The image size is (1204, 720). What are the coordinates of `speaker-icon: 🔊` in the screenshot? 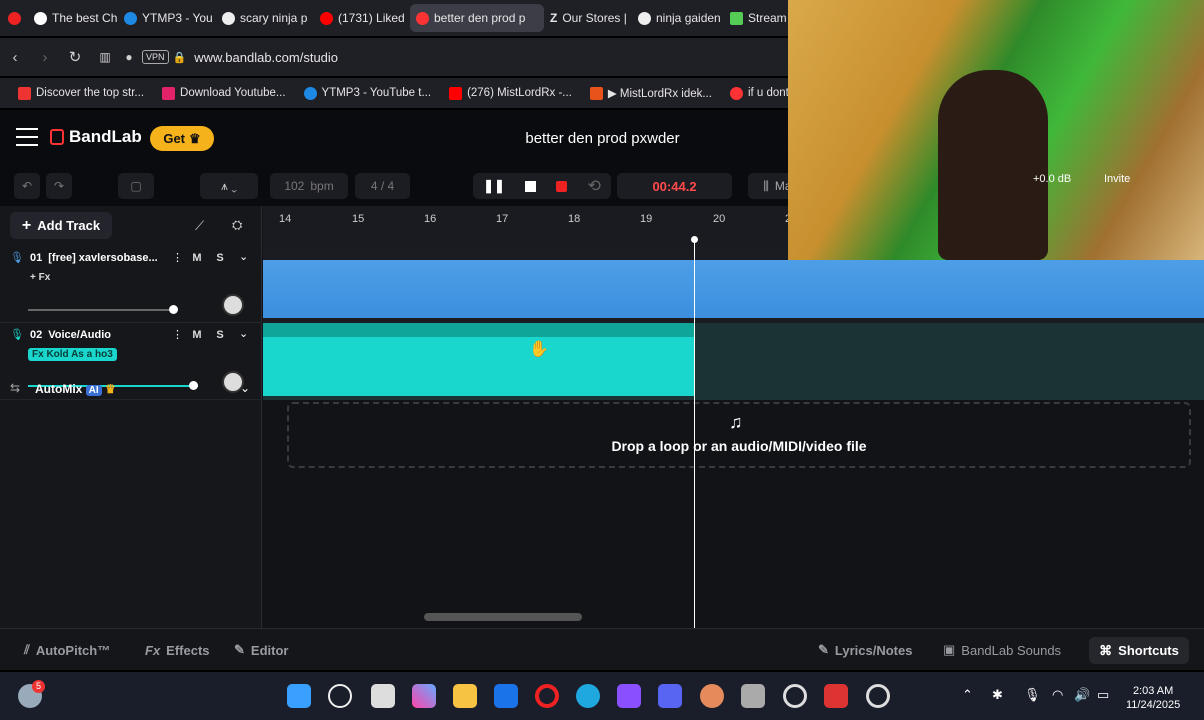 It's located at (1082, 695).